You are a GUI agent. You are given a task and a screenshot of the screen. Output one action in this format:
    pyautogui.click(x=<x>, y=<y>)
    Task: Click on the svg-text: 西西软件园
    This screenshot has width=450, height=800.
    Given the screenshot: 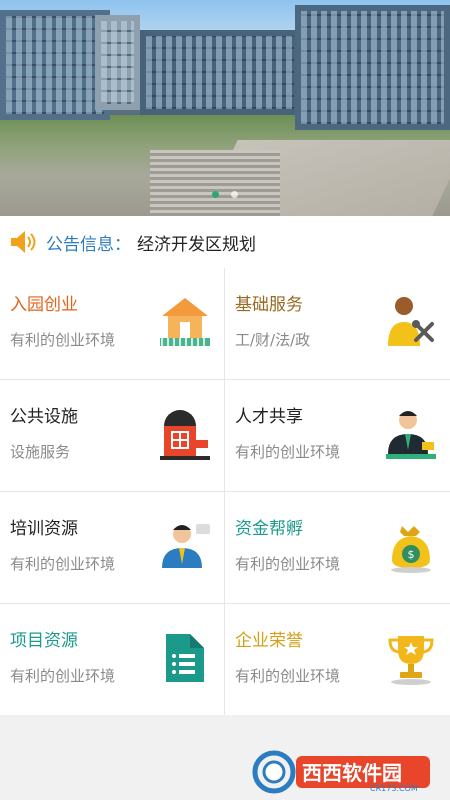 What is the action you would take?
    pyautogui.click(x=352, y=773)
    